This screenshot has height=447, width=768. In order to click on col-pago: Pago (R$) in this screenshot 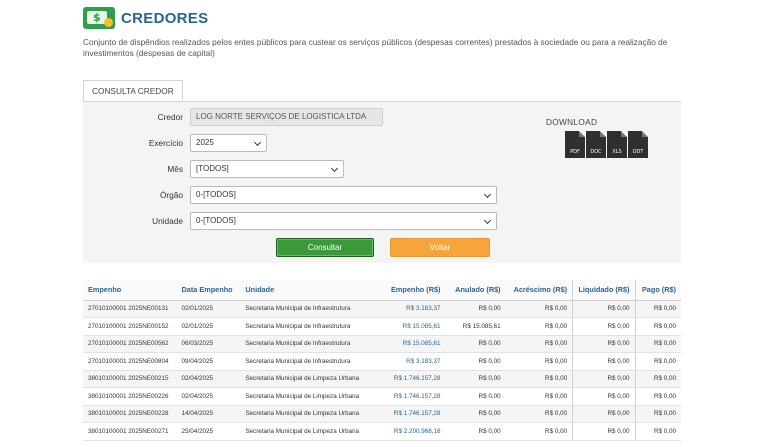, I will do `click(657, 290)`.